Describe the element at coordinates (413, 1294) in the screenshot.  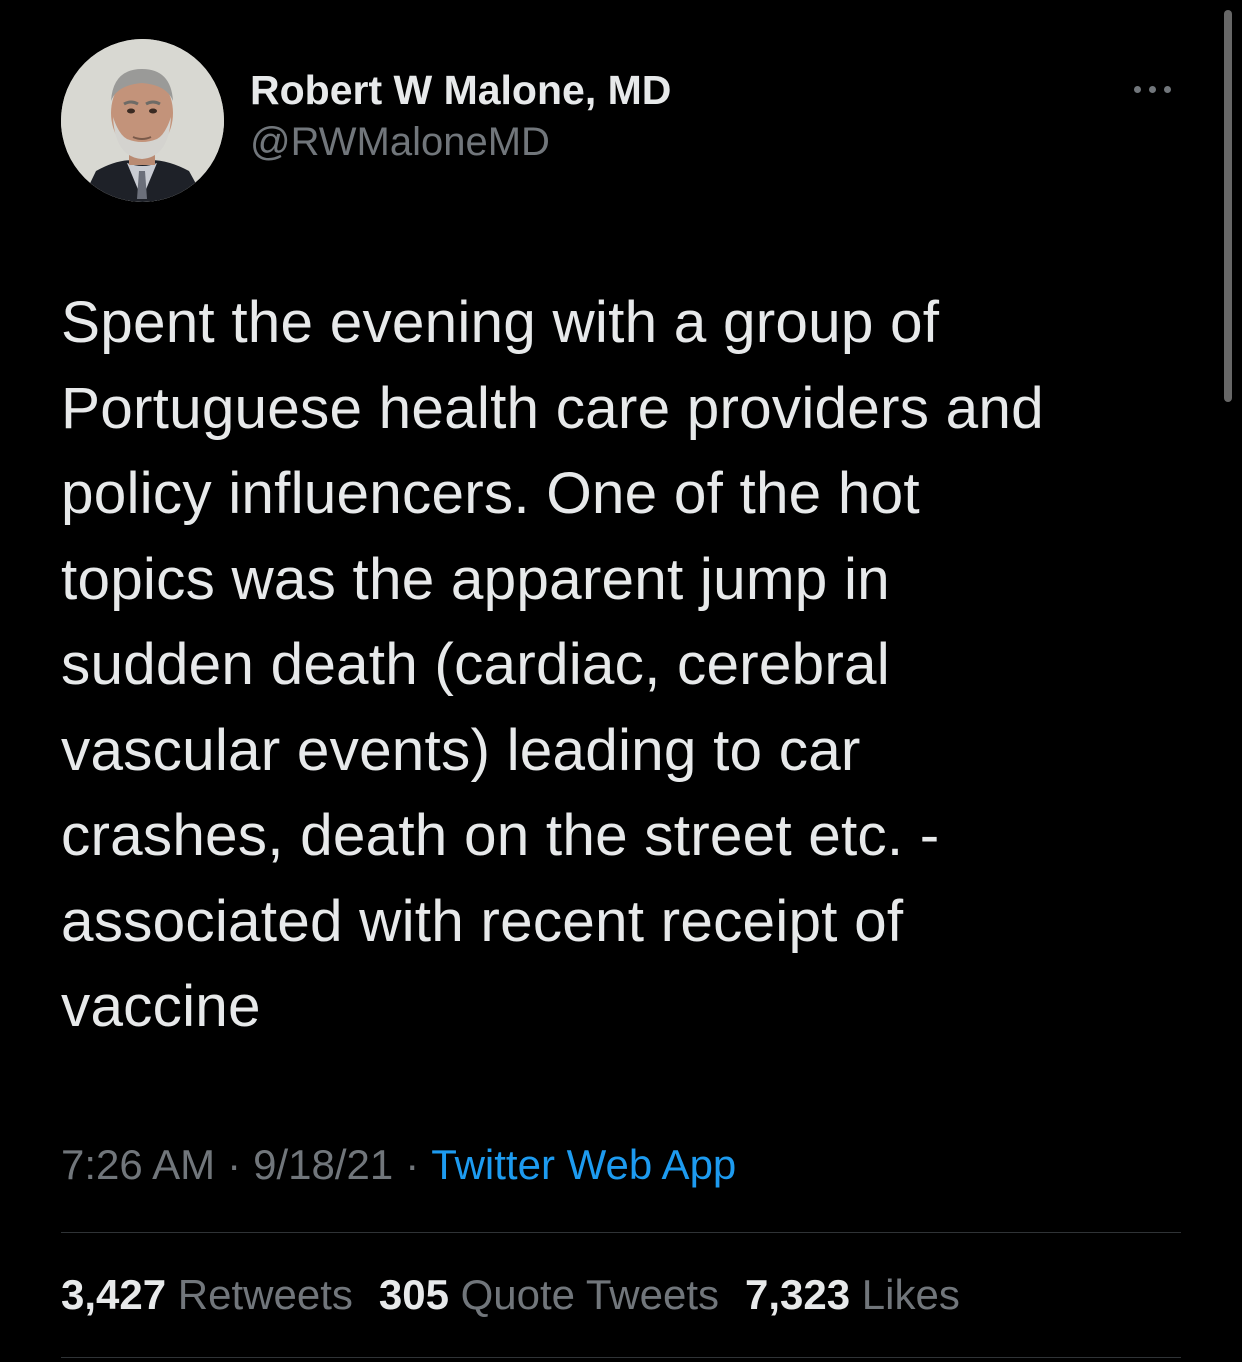
I see `quote-tweets-count: 305` at that location.